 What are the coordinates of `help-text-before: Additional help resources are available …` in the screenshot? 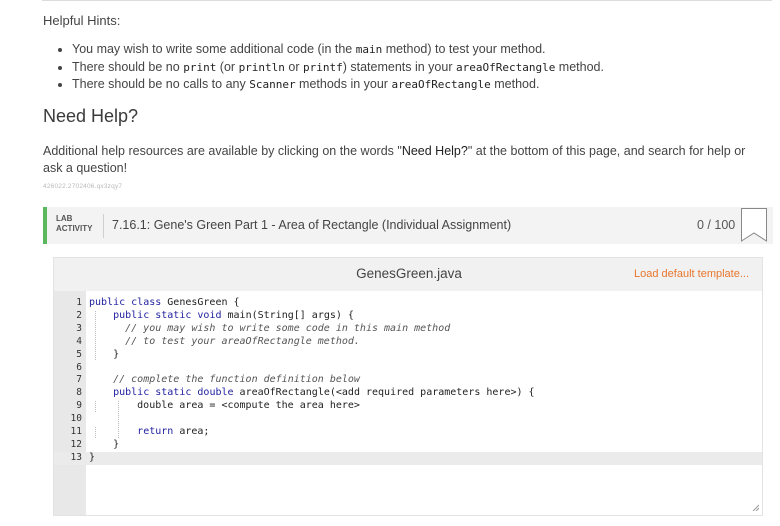 It's located at (222, 151).